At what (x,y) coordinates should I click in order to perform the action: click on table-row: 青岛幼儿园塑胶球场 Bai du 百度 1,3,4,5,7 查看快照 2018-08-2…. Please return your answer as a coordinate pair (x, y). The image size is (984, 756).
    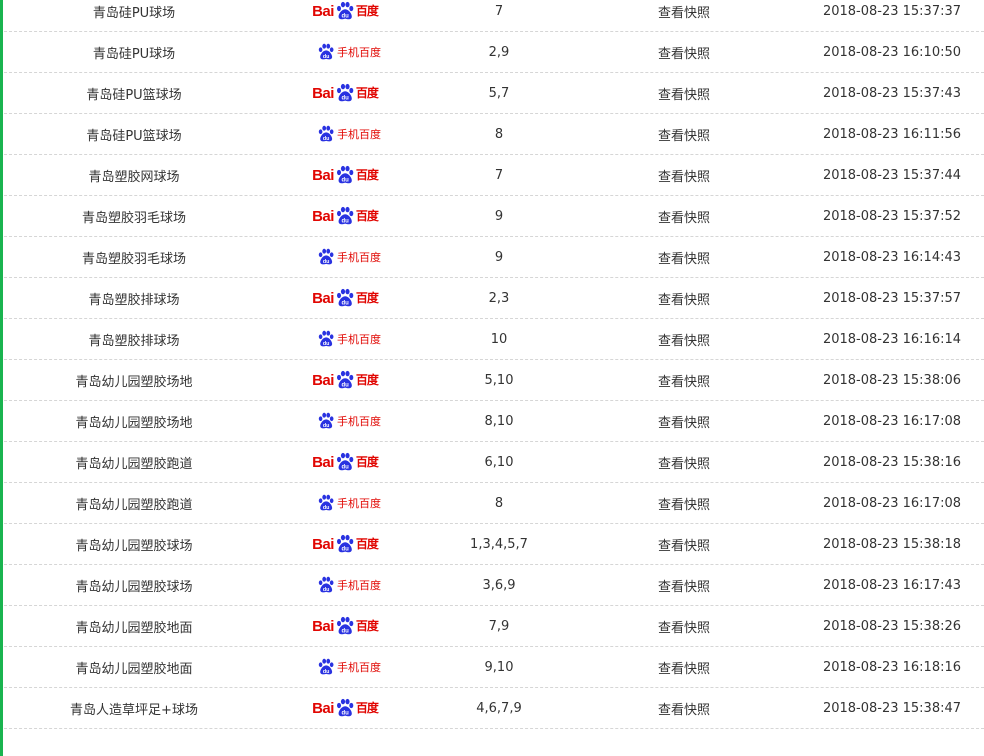
    Looking at the image, I should click on (494, 544).